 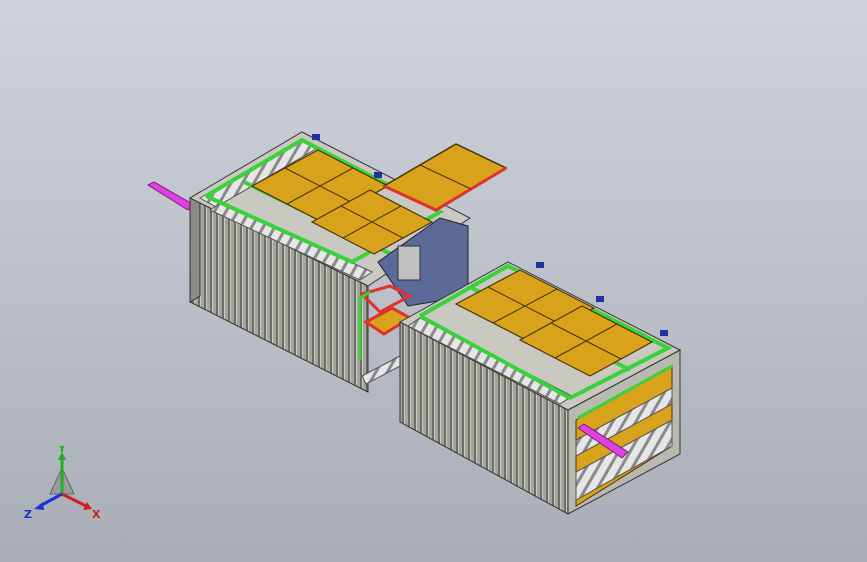 What do you see at coordinates (67, 486) in the screenshot?
I see `view-orientation-triad: Y X Z` at bounding box center [67, 486].